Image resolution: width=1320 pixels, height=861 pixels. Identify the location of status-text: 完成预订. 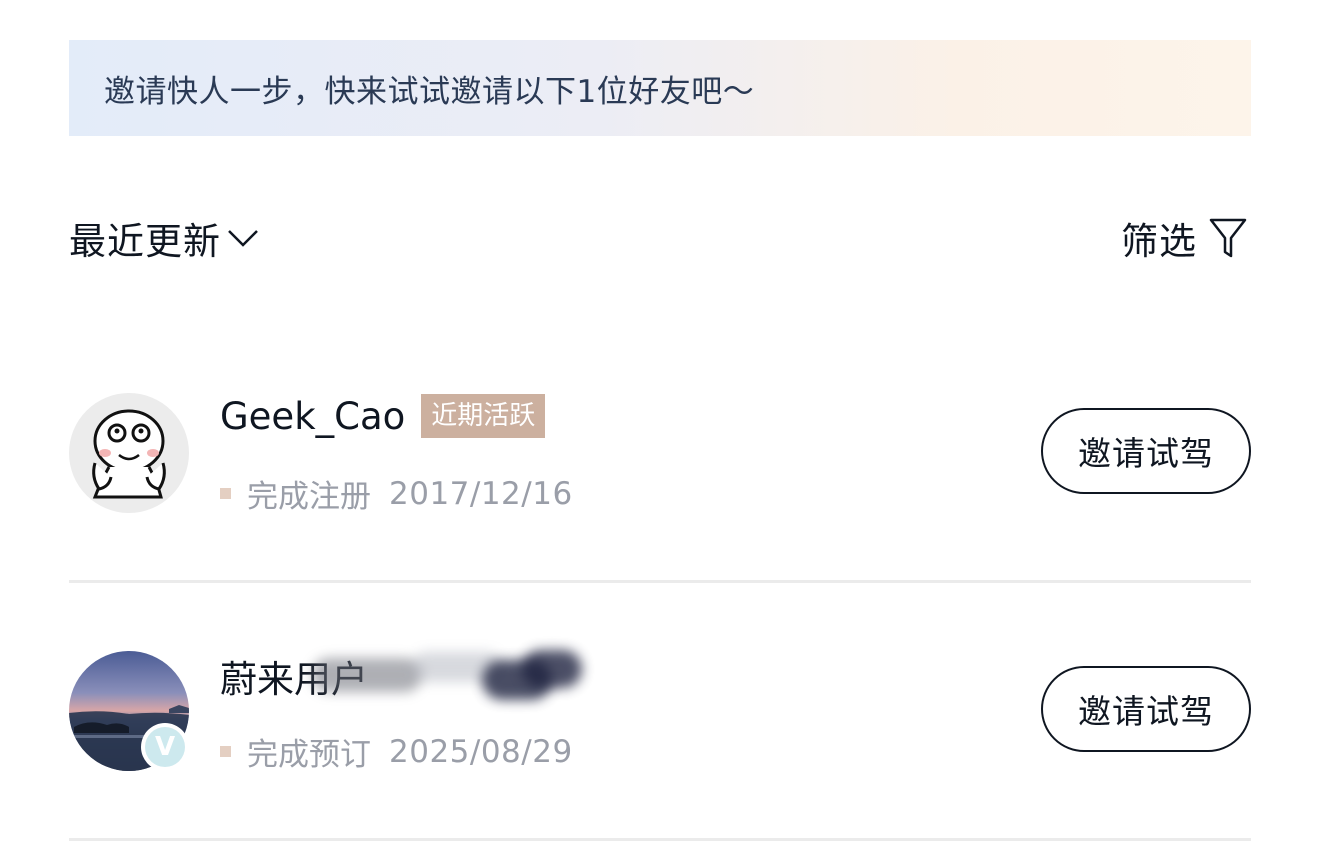
(309, 755).